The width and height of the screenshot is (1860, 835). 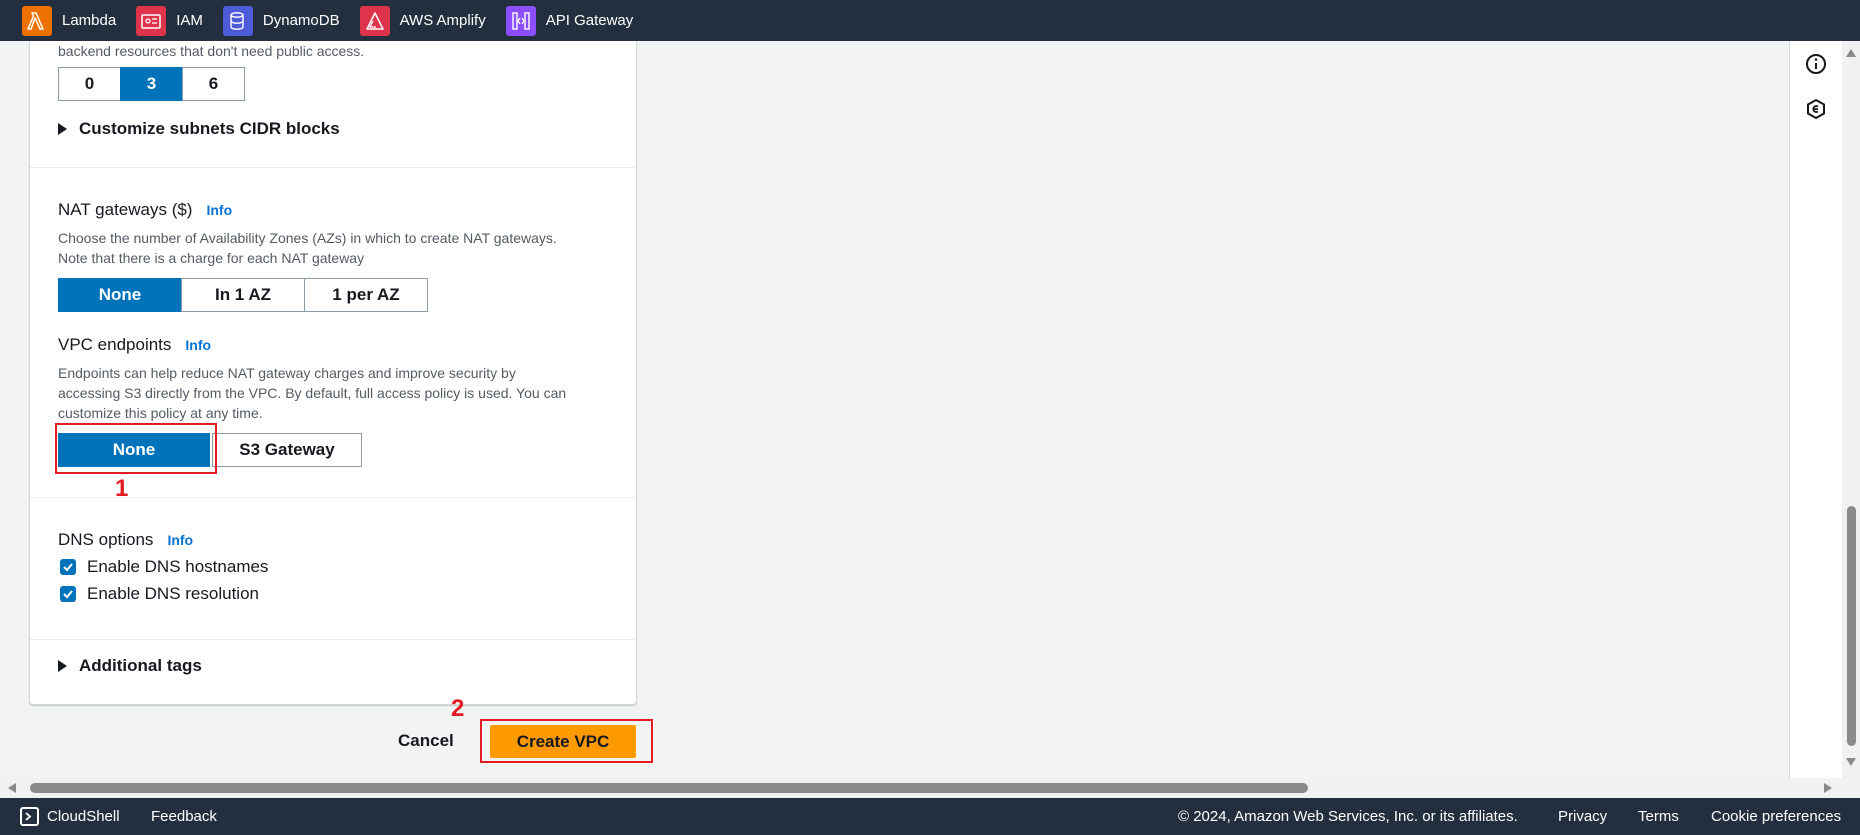 What do you see at coordinates (237, 20) in the screenshot?
I see `dynamodb-icon` at bounding box center [237, 20].